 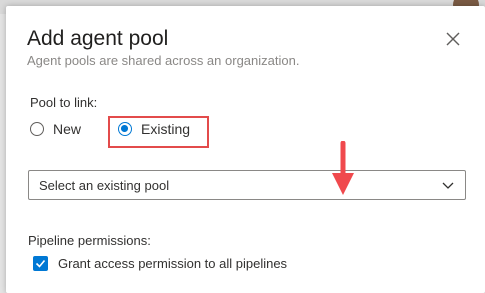 I want to click on radio-existing: Existing, so click(x=154, y=129).